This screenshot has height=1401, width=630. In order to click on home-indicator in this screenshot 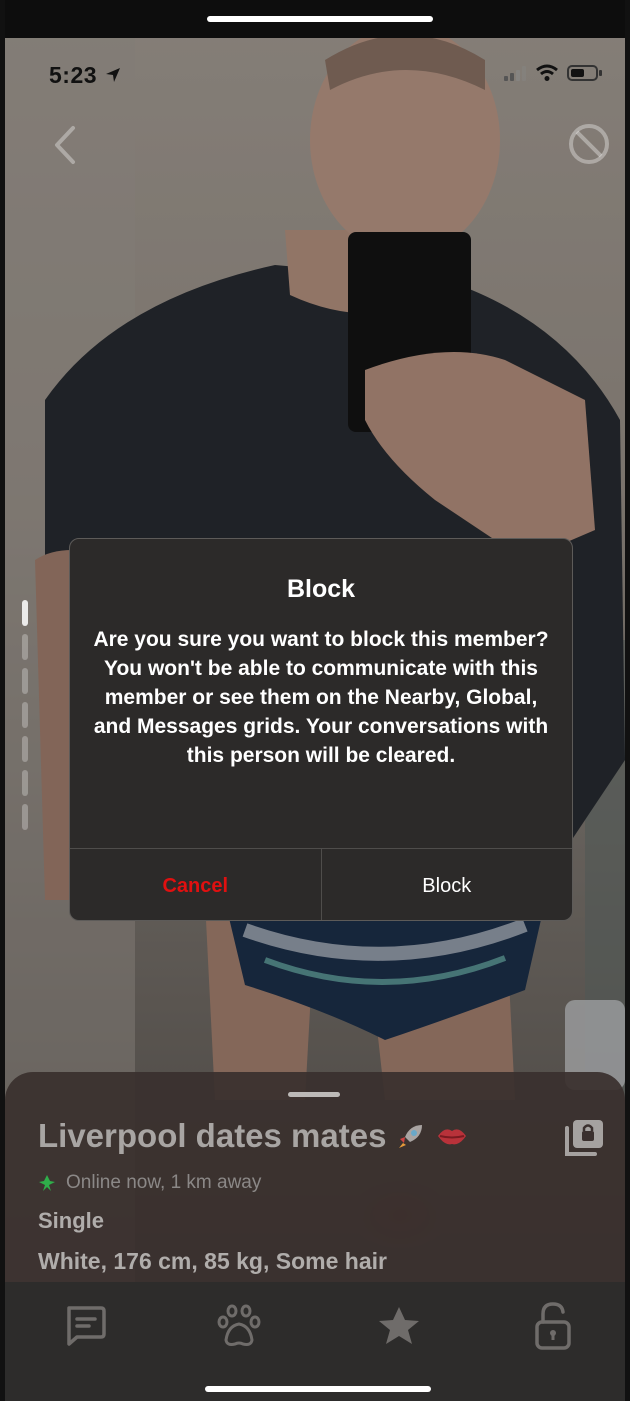, I will do `click(318, 1389)`.